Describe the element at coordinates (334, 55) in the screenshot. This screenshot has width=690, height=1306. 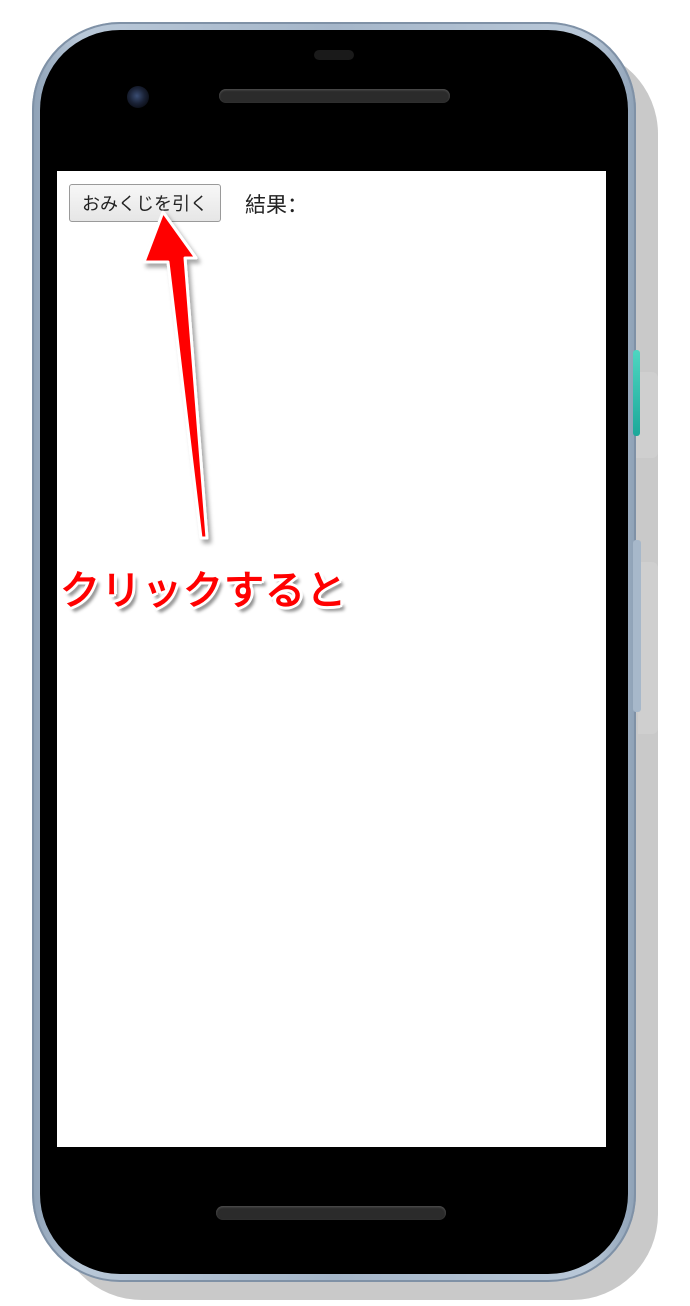
I see `proximity-sensor` at that location.